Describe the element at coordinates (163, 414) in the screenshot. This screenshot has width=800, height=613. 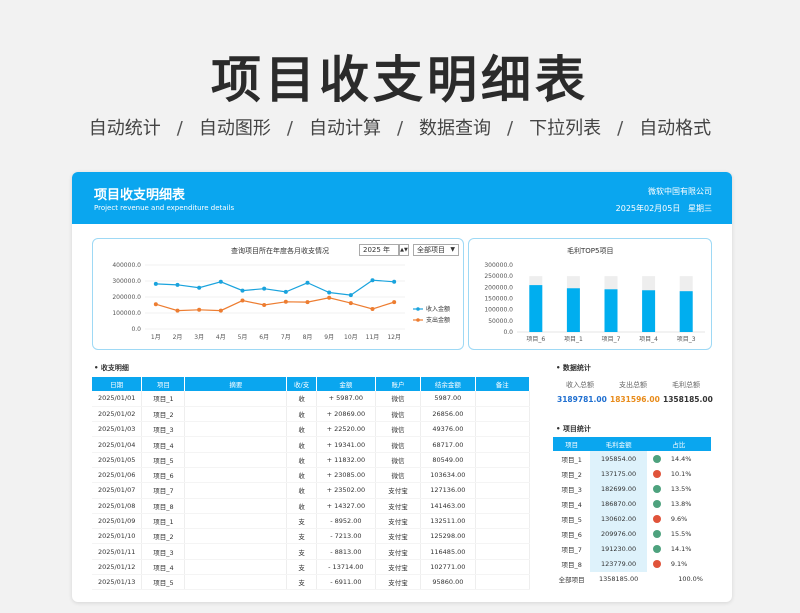
I see `table-cell: 项目_2` at that location.